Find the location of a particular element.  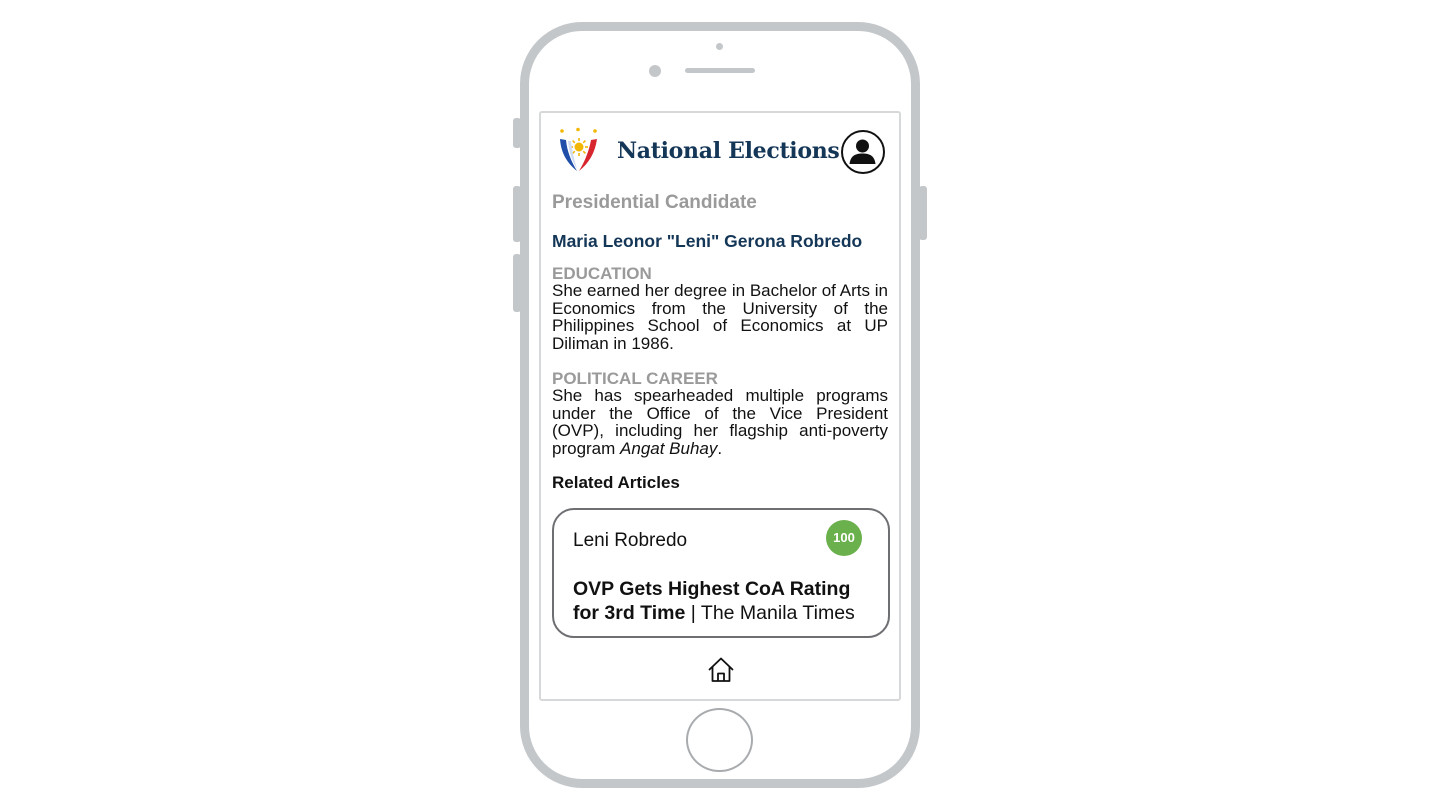

home-icon is located at coordinates (721, 670).